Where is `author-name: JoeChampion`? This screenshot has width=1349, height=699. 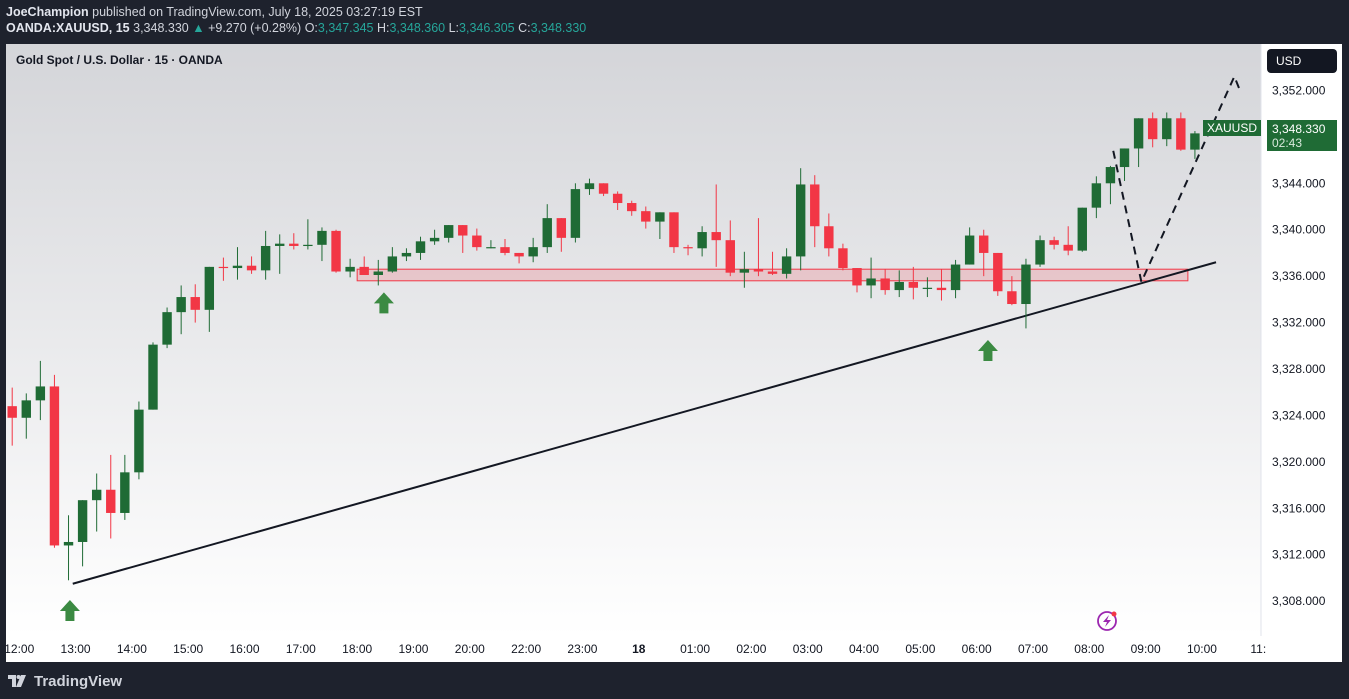
author-name: JoeChampion is located at coordinates (47, 12).